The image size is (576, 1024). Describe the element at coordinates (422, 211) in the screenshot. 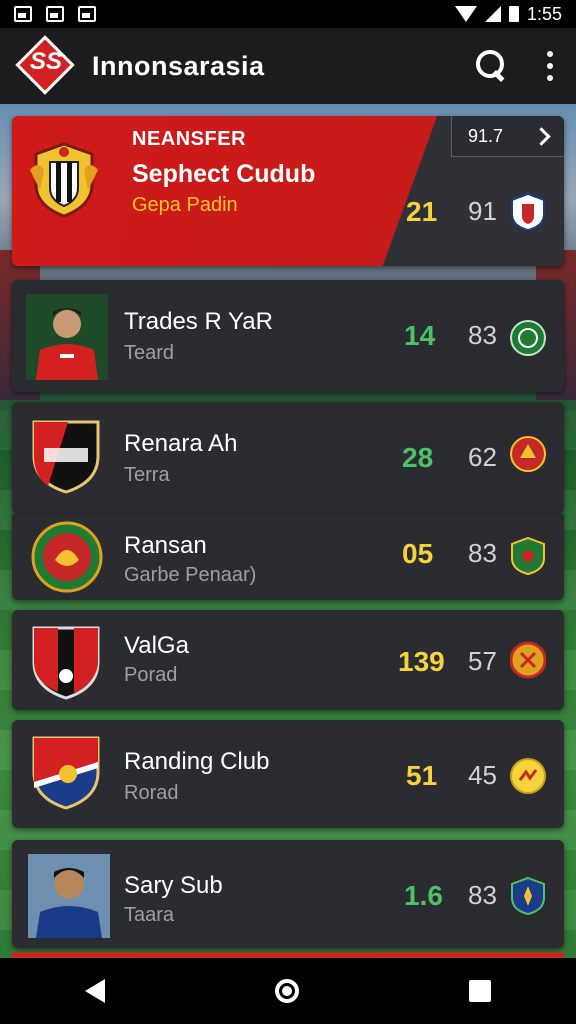

I see `featured-stat-primary: 21` at that location.